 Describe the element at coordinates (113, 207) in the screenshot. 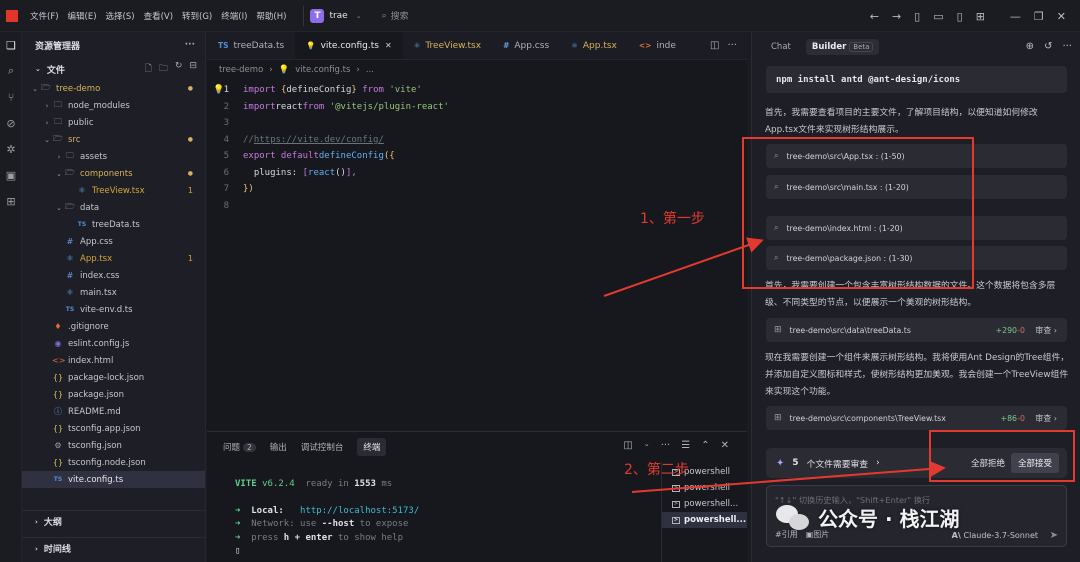

I see `tree-folder: ⌄ 🗁 data` at that location.